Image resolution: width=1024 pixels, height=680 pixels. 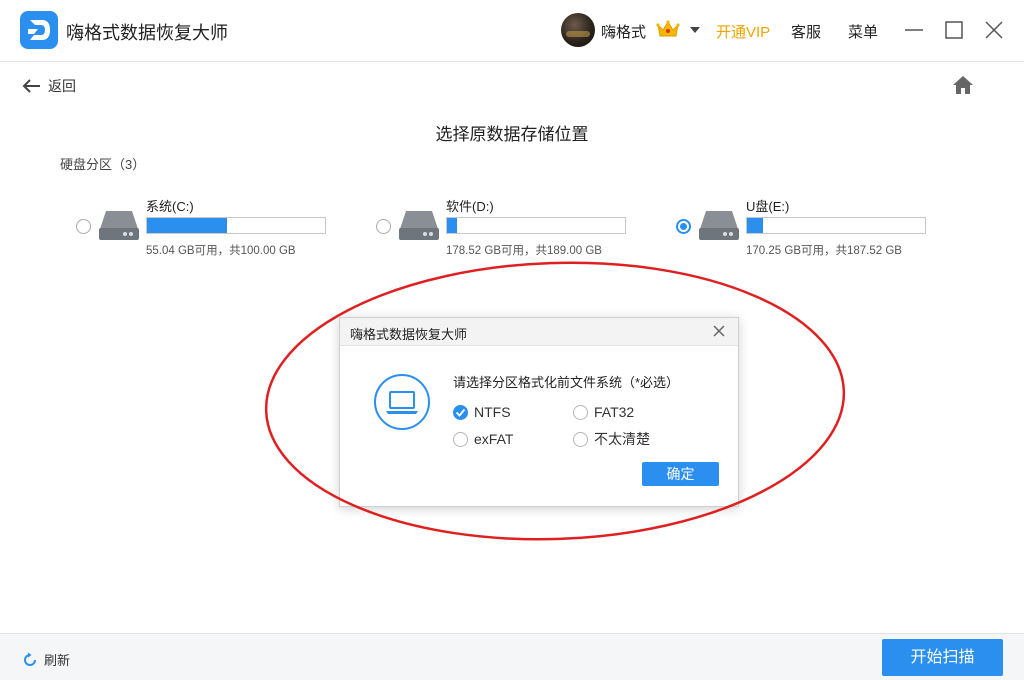 What do you see at coordinates (512, 134) in the screenshot?
I see `page-title: 选择原数据存储位置` at bounding box center [512, 134].